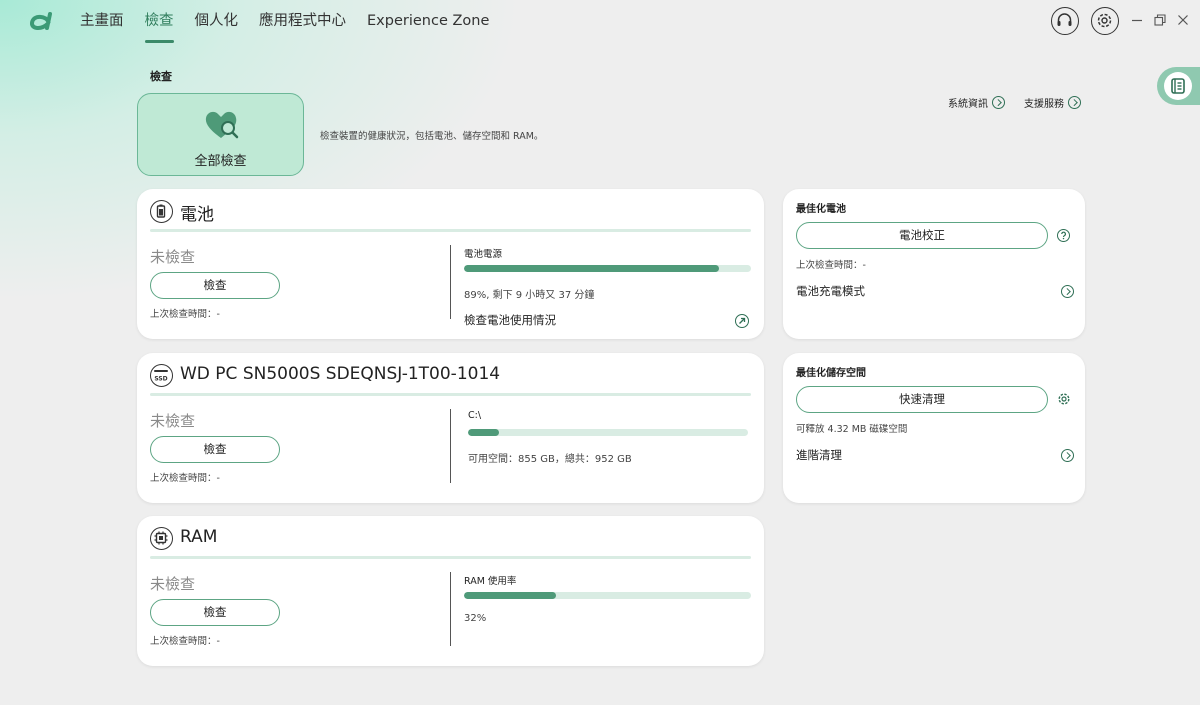 Image resolution: width=1200 pixels, height=705 pixels. I want to click on battery-title: 電池, so click(197, 215).